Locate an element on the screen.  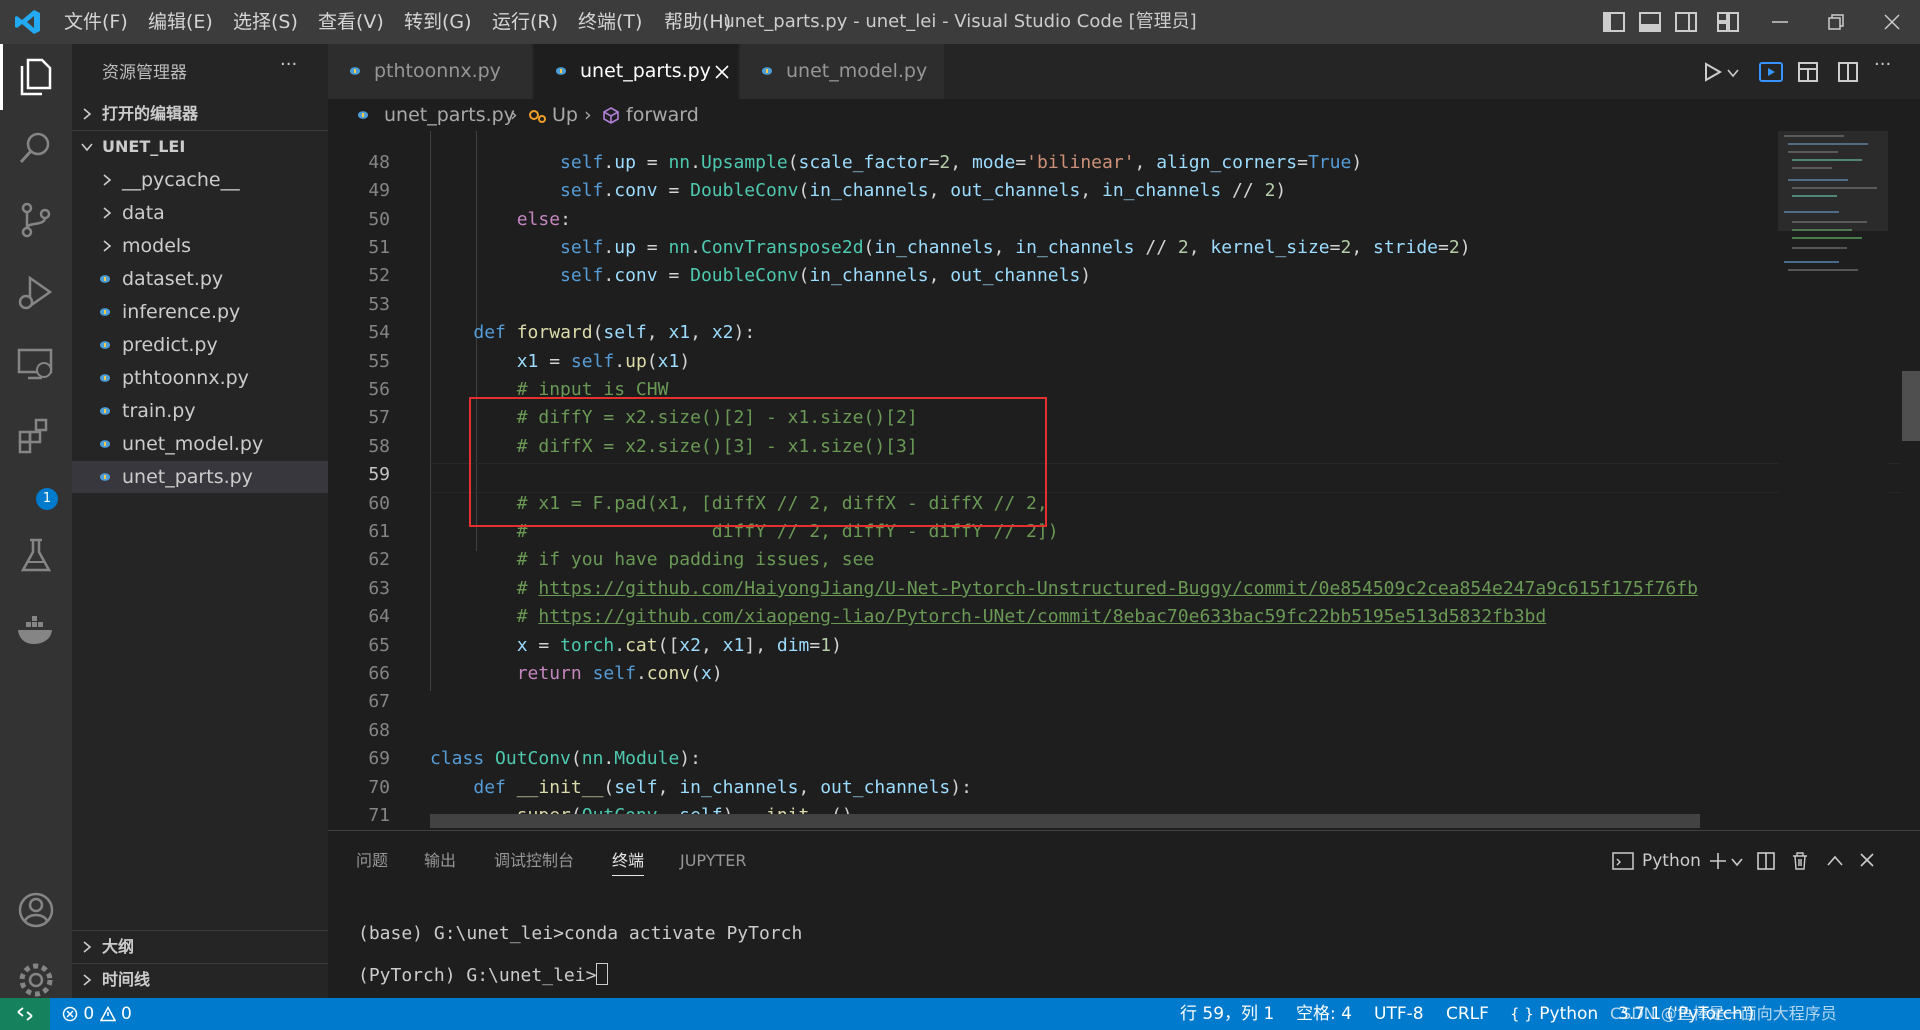
horizontal-scrollbar-thumb is located at coordinates (1065, 821).